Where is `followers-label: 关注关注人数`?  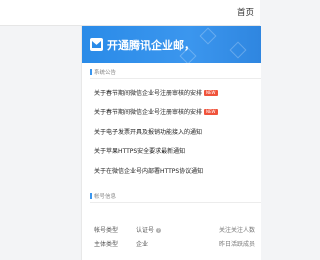 followers-label: 关注关注人数 is located at coordinates (237, 230).